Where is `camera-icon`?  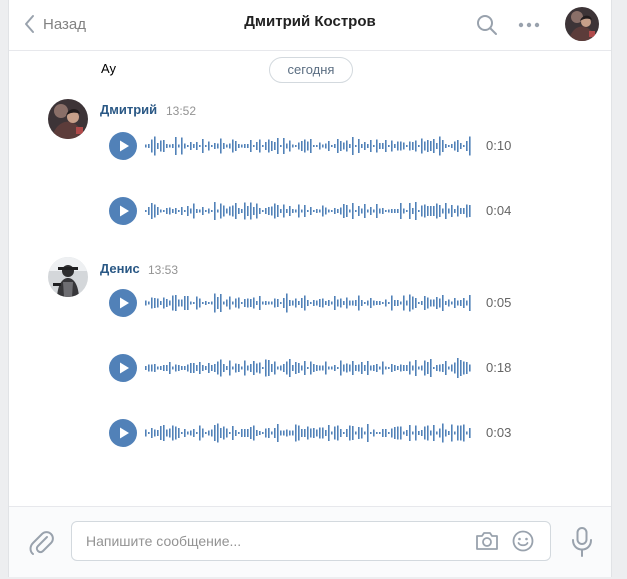
camera-icon is located at coordinates (487, 541).